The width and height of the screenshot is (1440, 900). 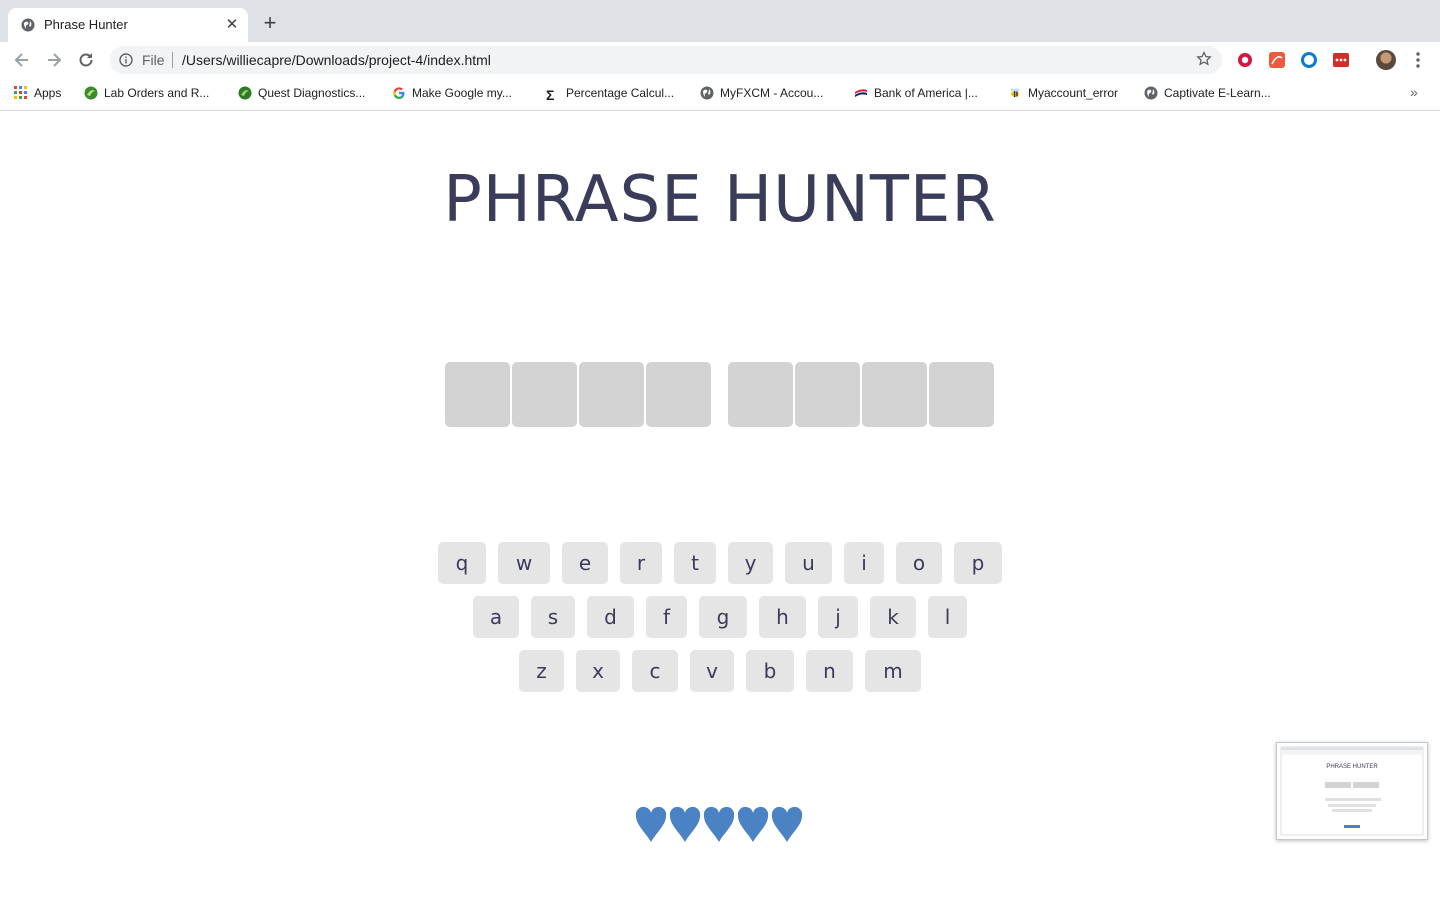 What do you see at coordinates (808, 563) in the screenshot?
I see `key-u: u` at bounding box center [808, 563].